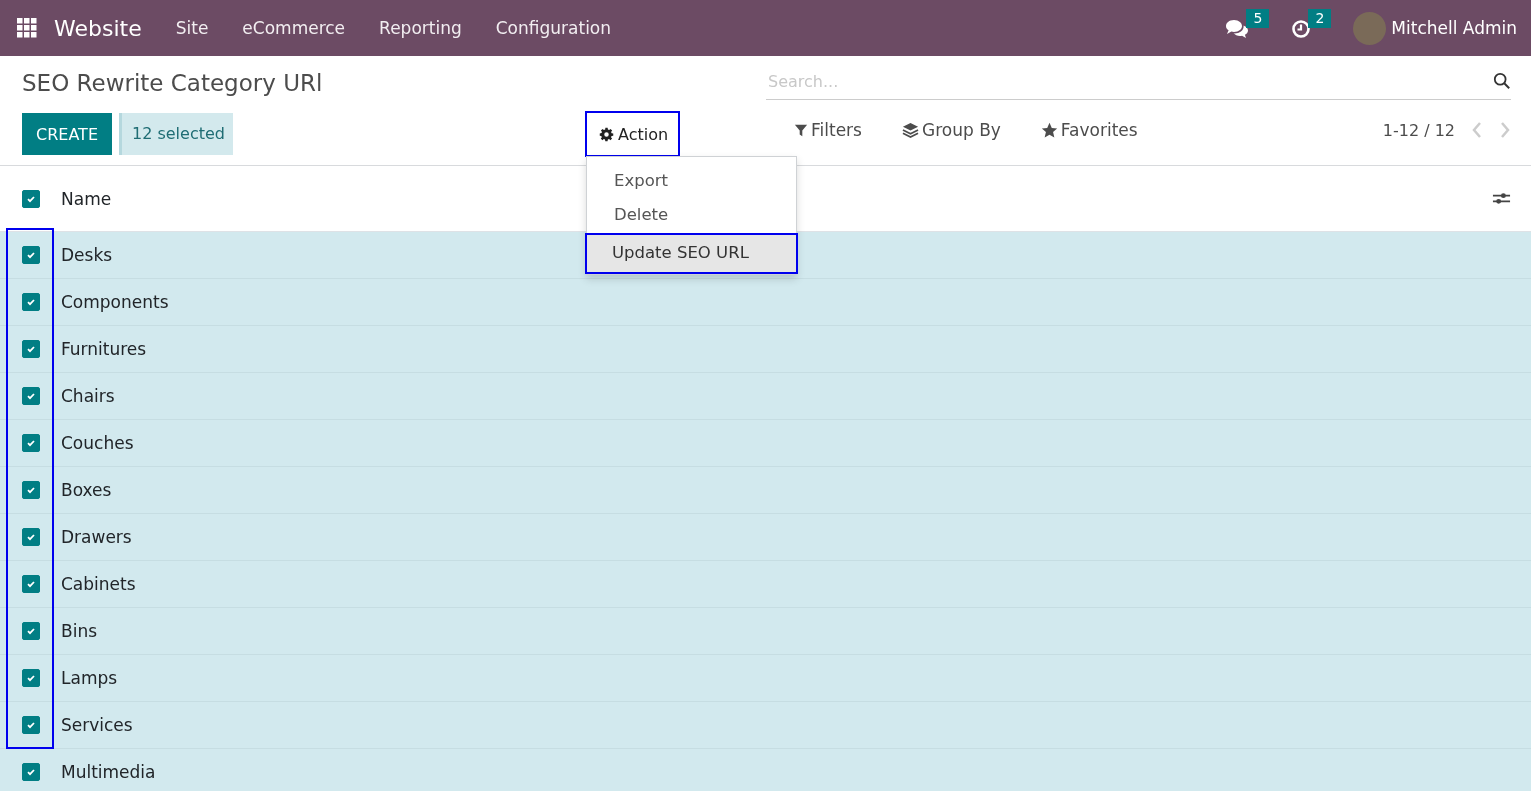  Describe the element at coordinates (910, 130) in the screenshot. I see `layers-icon` at that location.